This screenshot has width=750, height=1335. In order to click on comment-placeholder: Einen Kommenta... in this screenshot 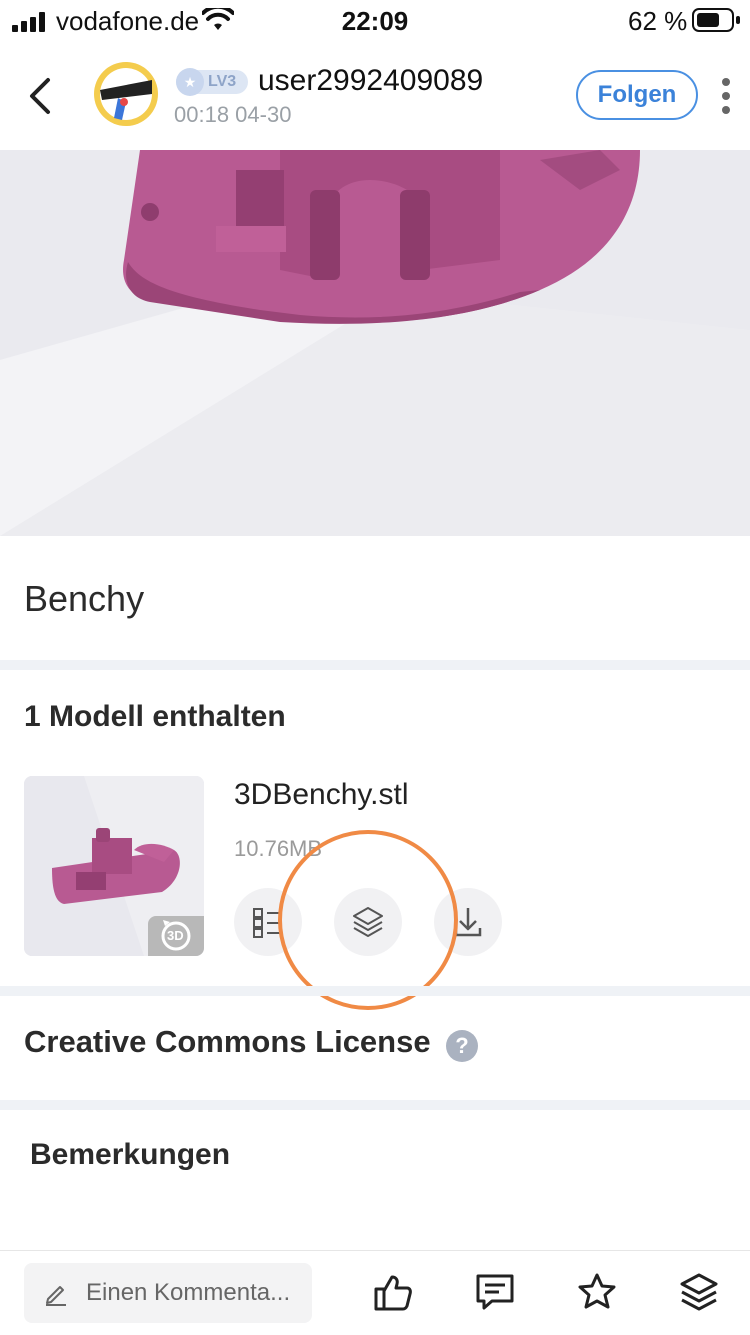, I will do `click(188, 1292)`.